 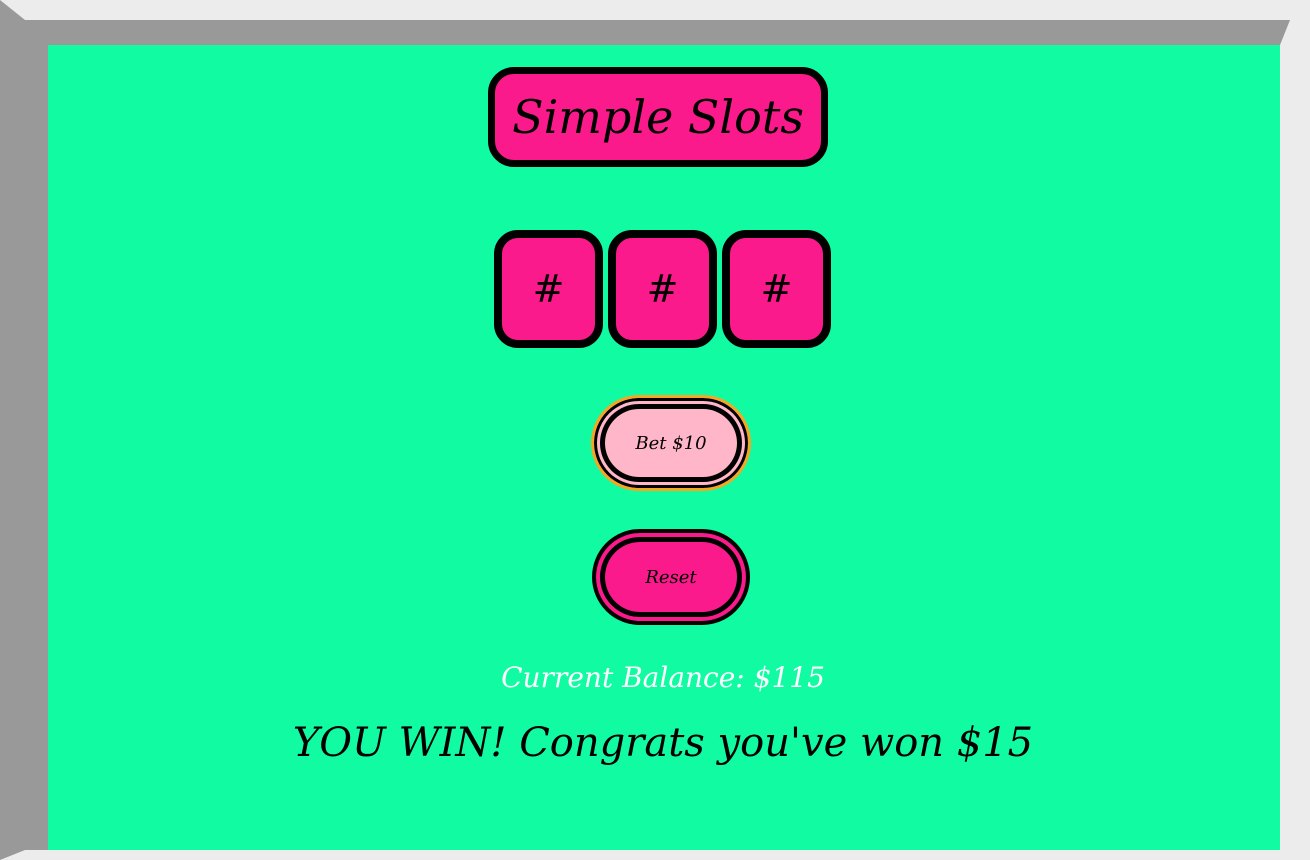 I want to click on reel-3-symbol: #, so click(x=776, y=289).